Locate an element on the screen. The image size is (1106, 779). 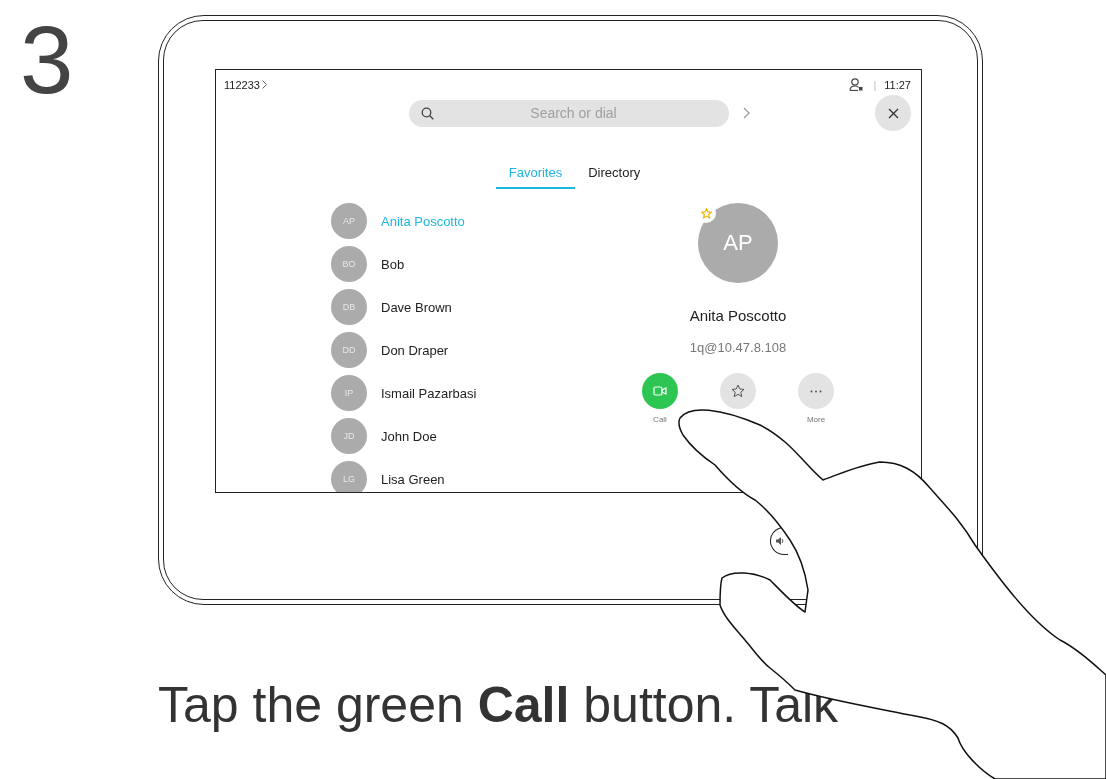
close-button is located at coordinates (893, 113).